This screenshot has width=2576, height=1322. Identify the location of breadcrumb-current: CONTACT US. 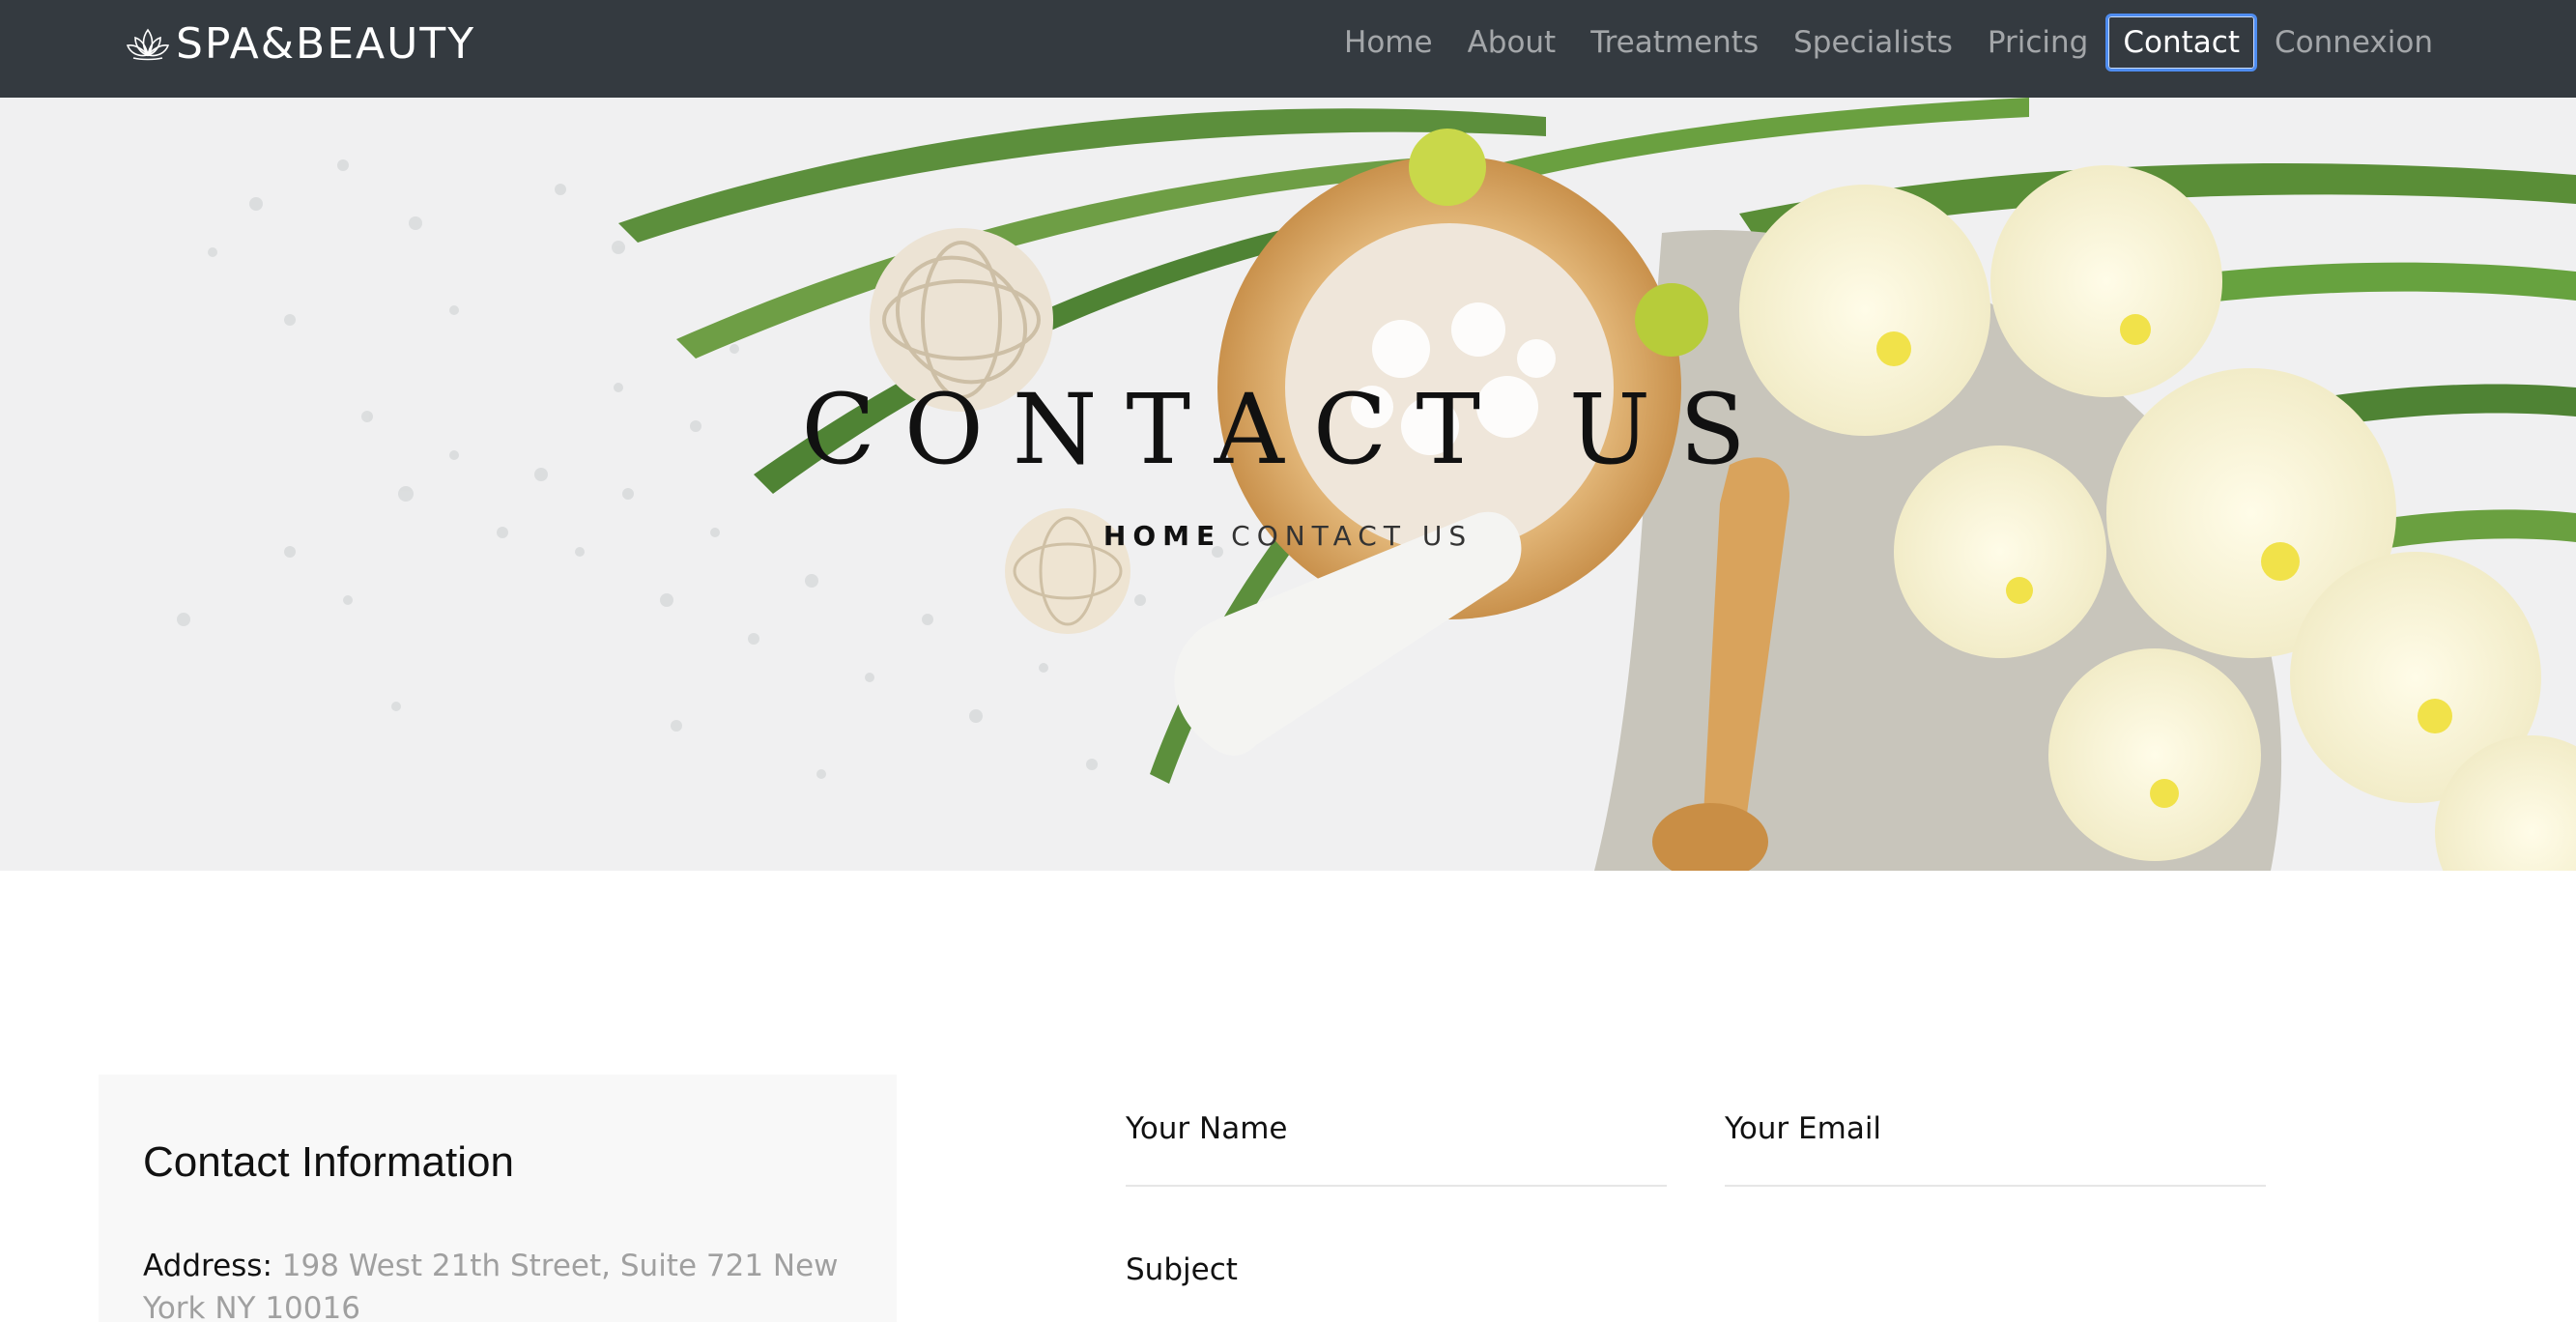
(1352, 536).